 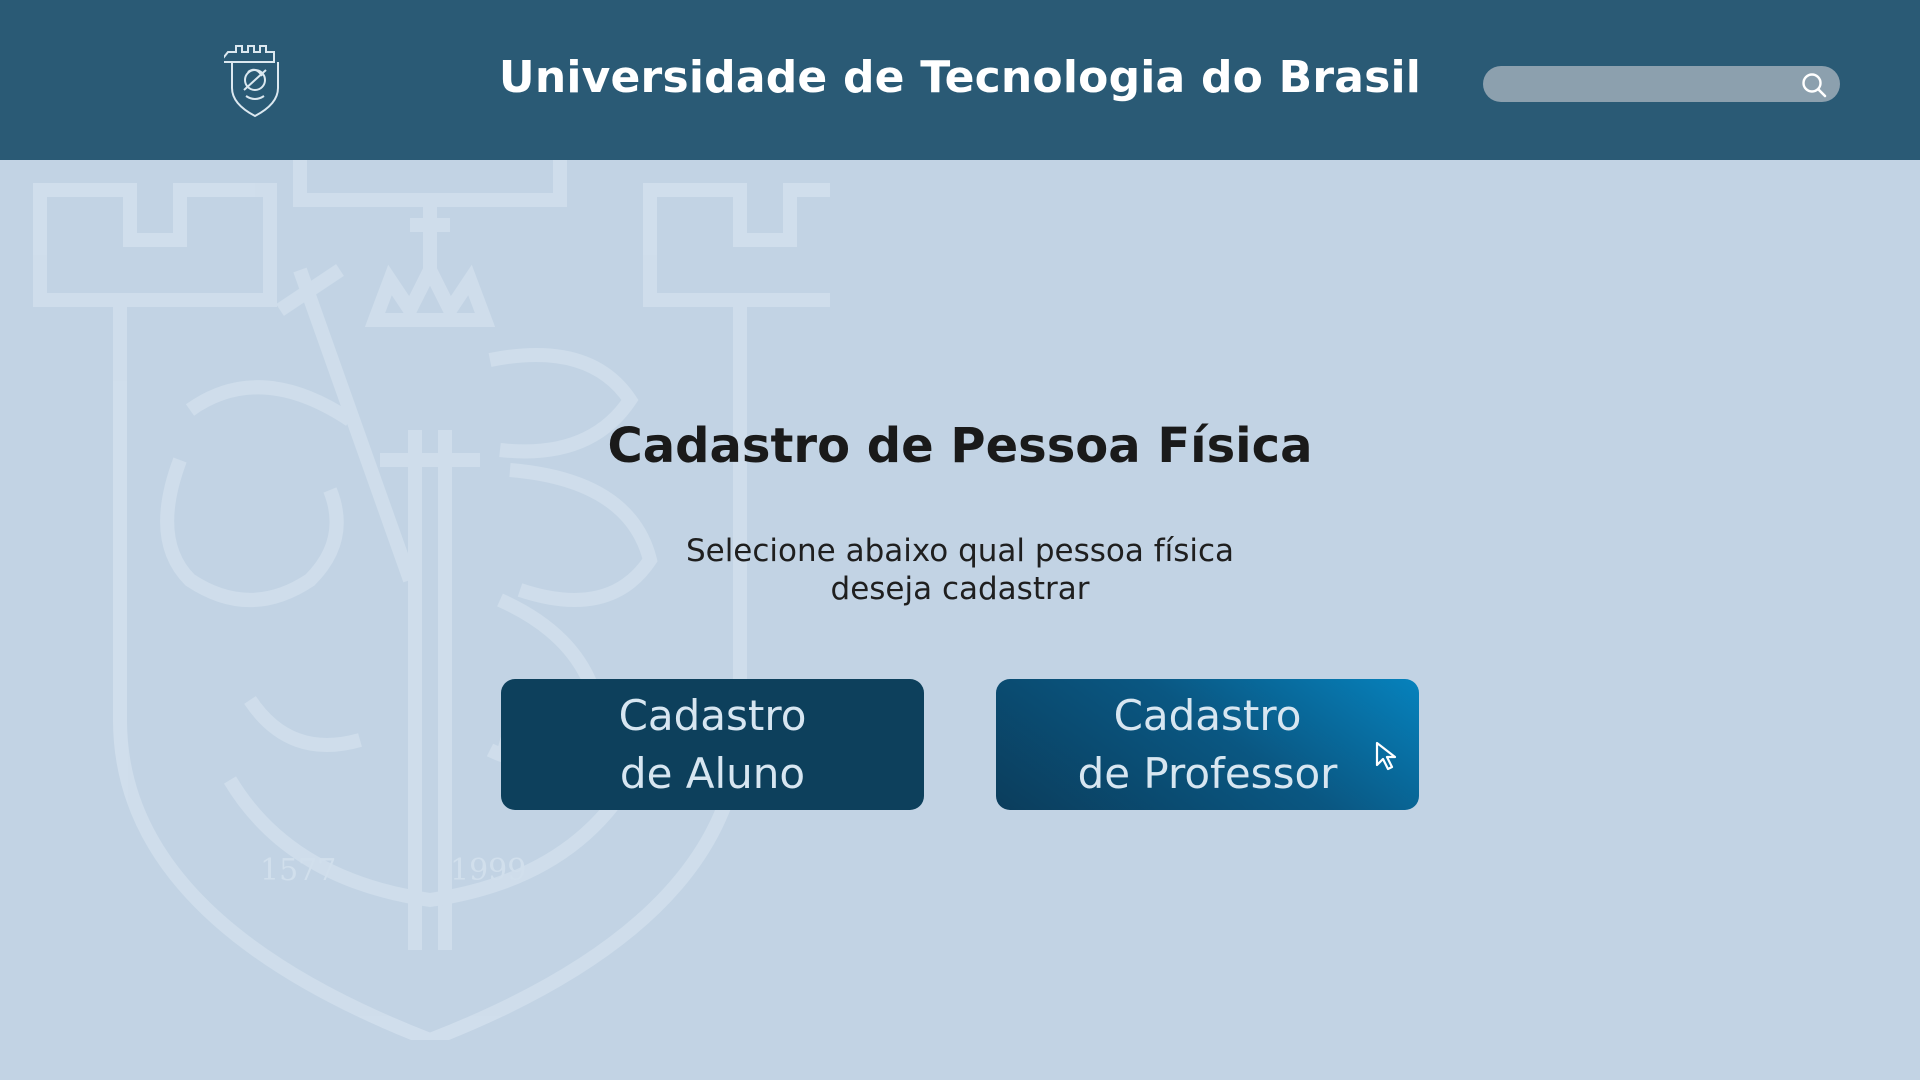 I want to click on professor-button-line-1: Cadastro, so click(x=1207, y=715).